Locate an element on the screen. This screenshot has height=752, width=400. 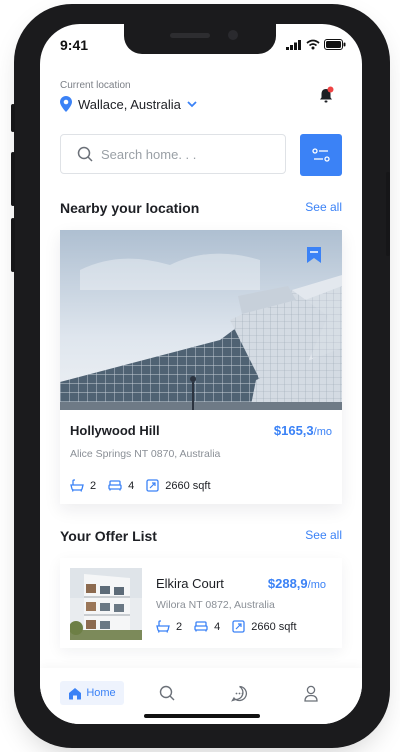
notch is located at coordinates (200, 39).